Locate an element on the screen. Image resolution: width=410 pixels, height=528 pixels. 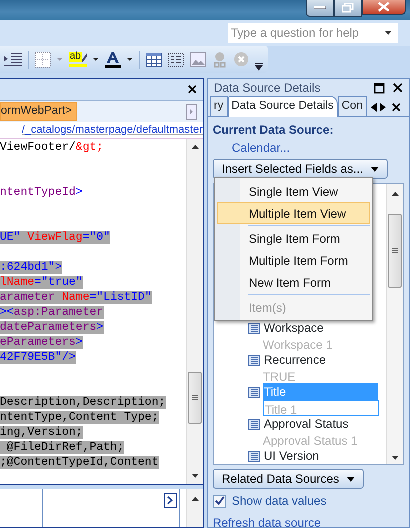
field-name: Workspace is located at coordinates (320, 328).